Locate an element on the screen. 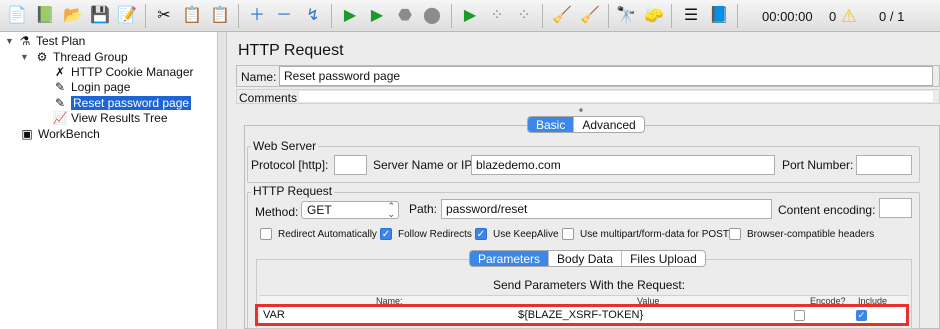  splitter is located at coordinates (222, 180).